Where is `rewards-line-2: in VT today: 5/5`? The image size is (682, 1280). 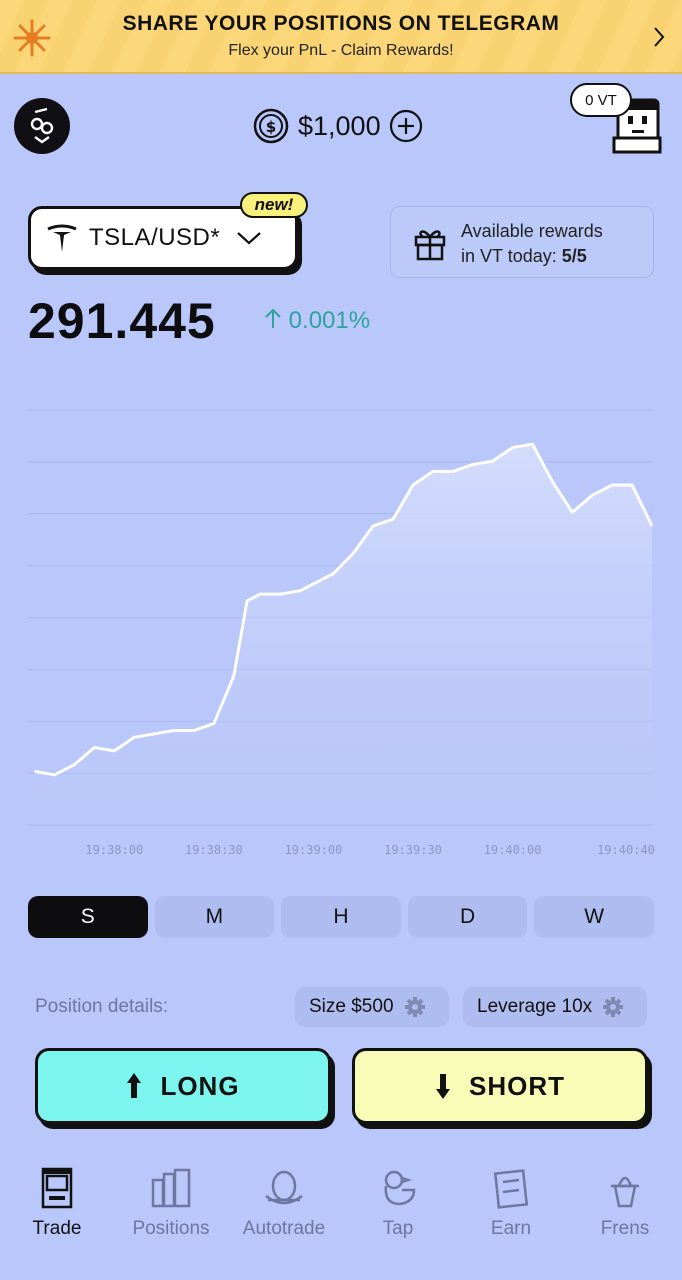 rewards-line-2: in VT today: 5/5 is located at coordinates (532, 256).